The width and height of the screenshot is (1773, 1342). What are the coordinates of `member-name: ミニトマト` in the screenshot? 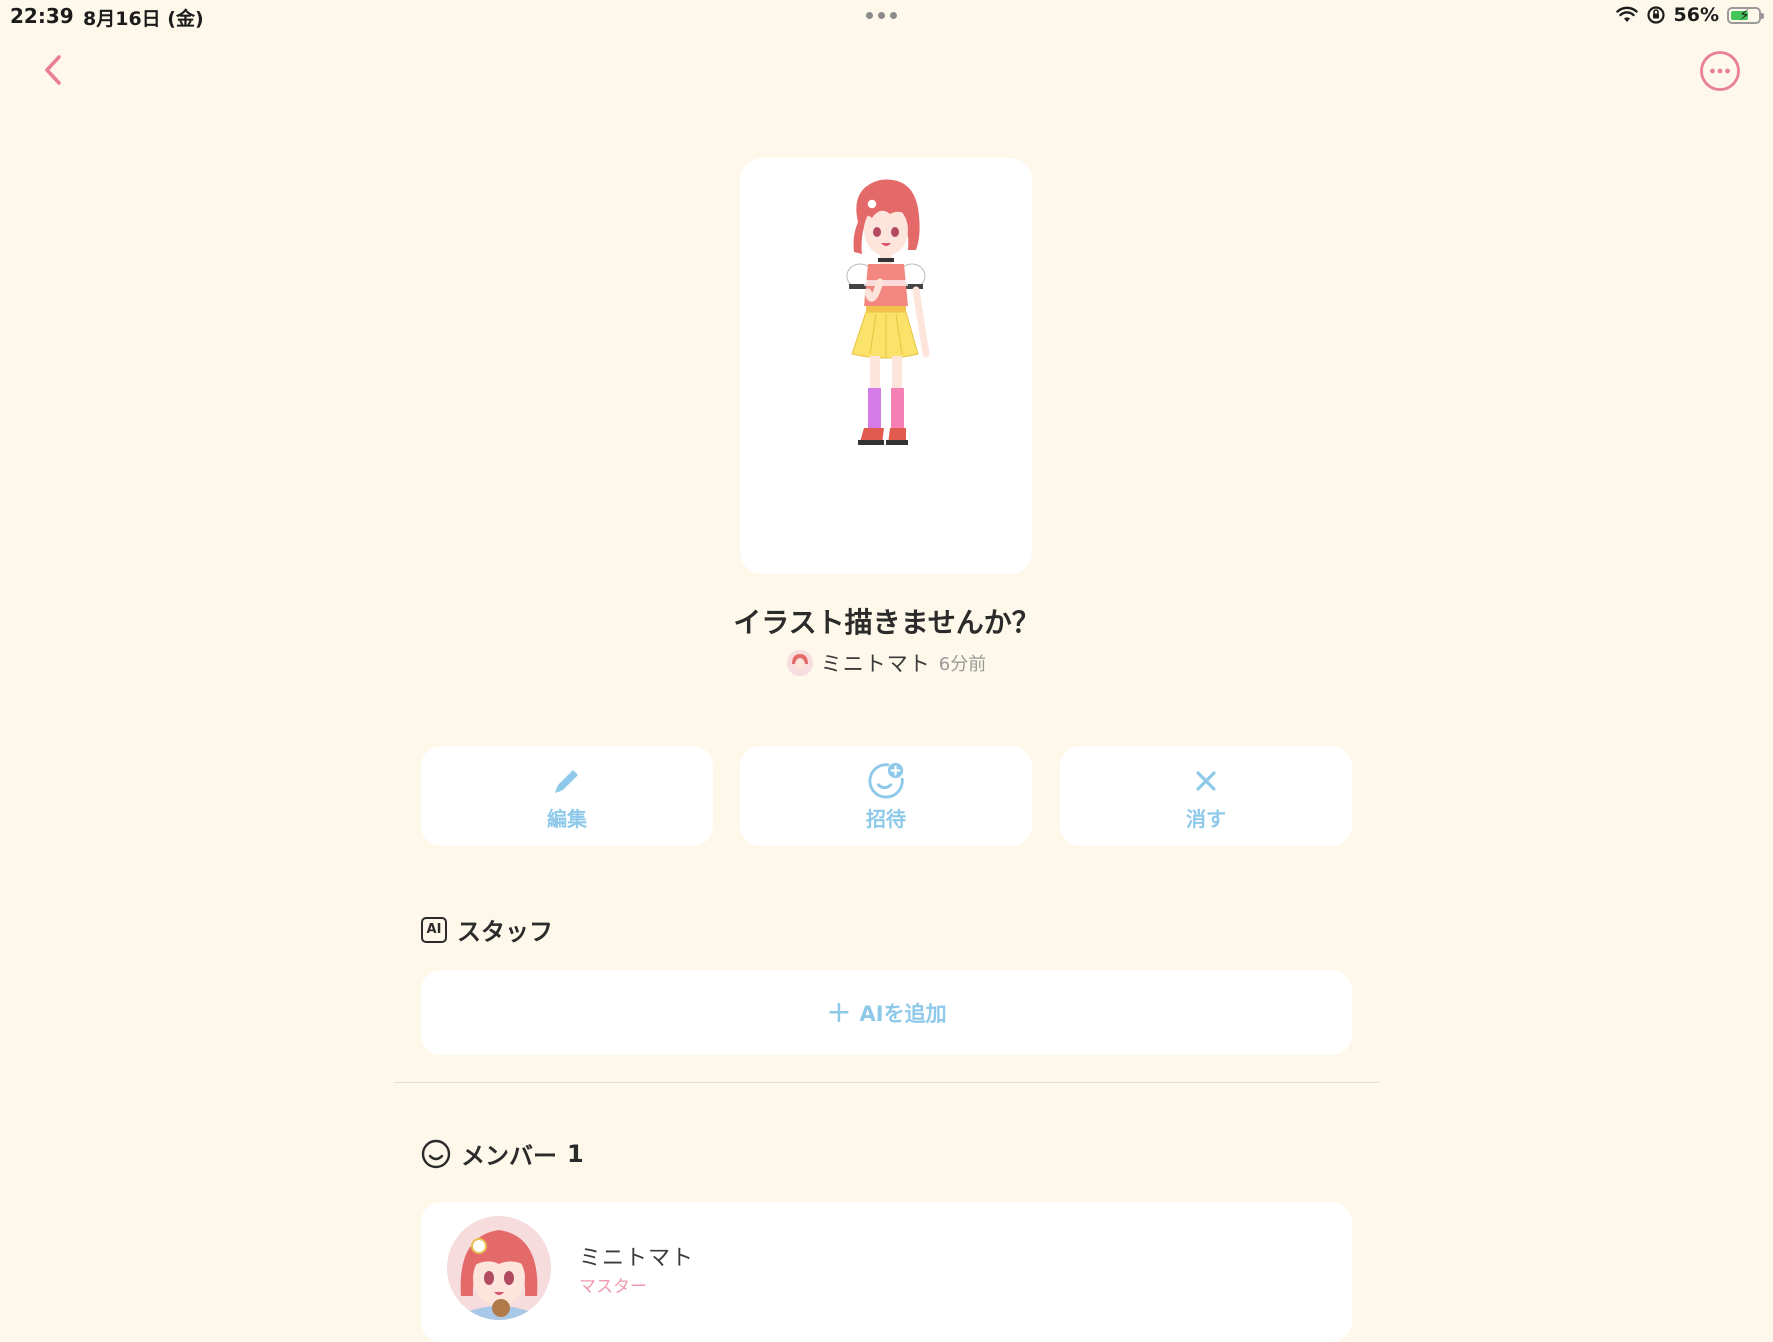 It's located at (637, 1258).